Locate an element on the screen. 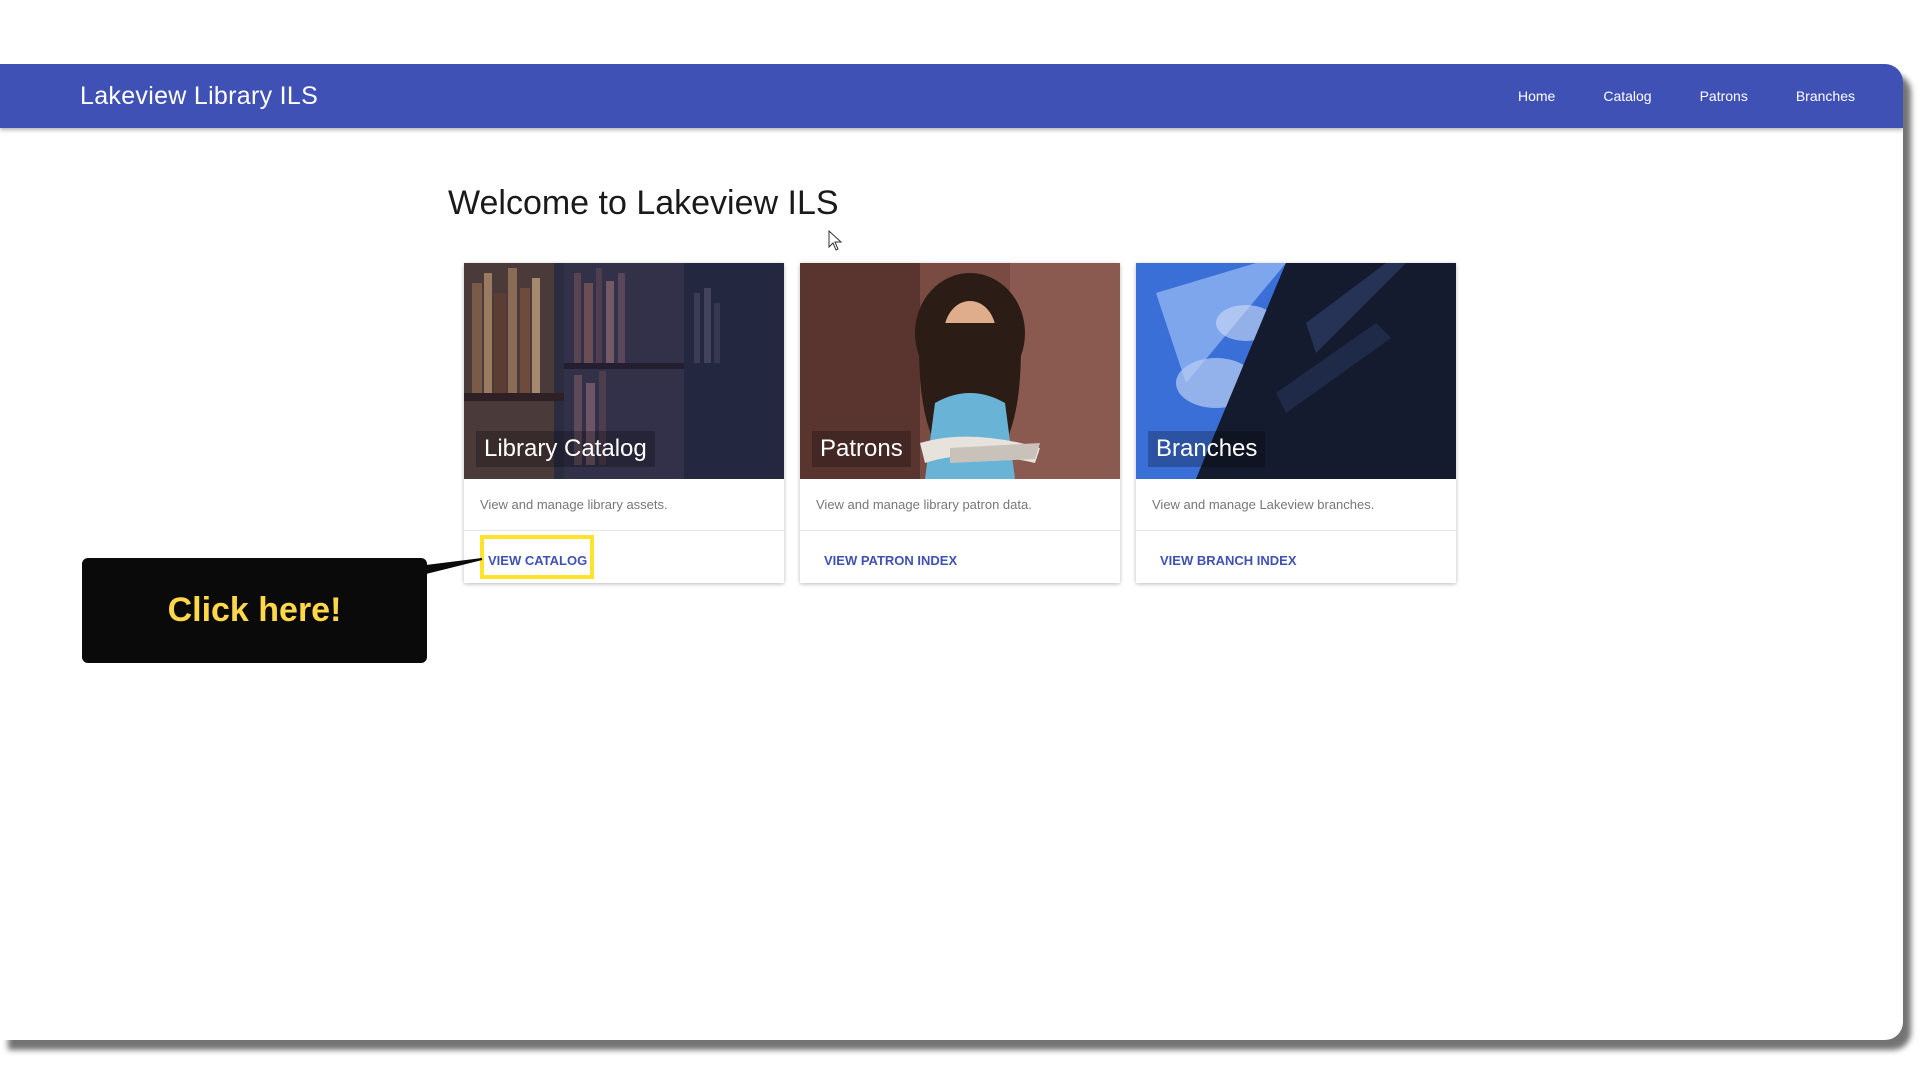 This screenshot has width=1920, height=1080. card-description: View and manage library patron data. is located at coordinates (960, 505).